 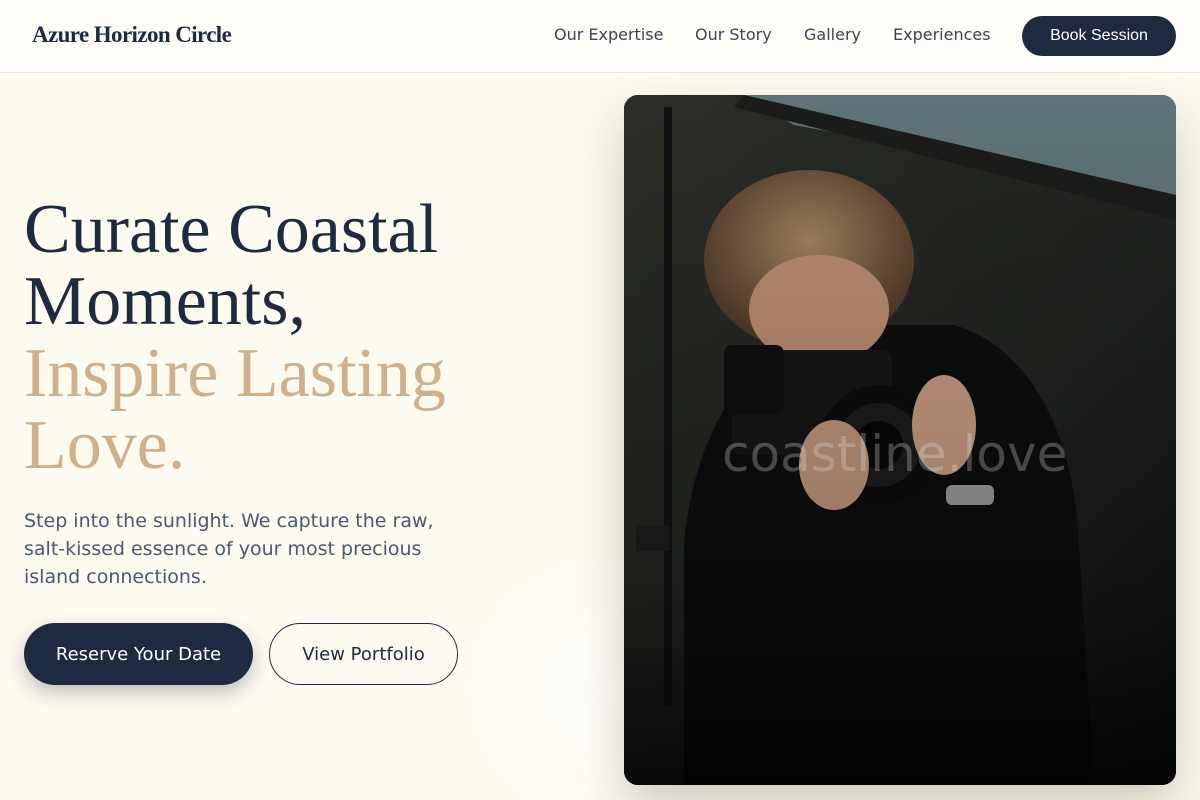 I want to click on image-watermark: coastline.love, so click(x=895, y=454).